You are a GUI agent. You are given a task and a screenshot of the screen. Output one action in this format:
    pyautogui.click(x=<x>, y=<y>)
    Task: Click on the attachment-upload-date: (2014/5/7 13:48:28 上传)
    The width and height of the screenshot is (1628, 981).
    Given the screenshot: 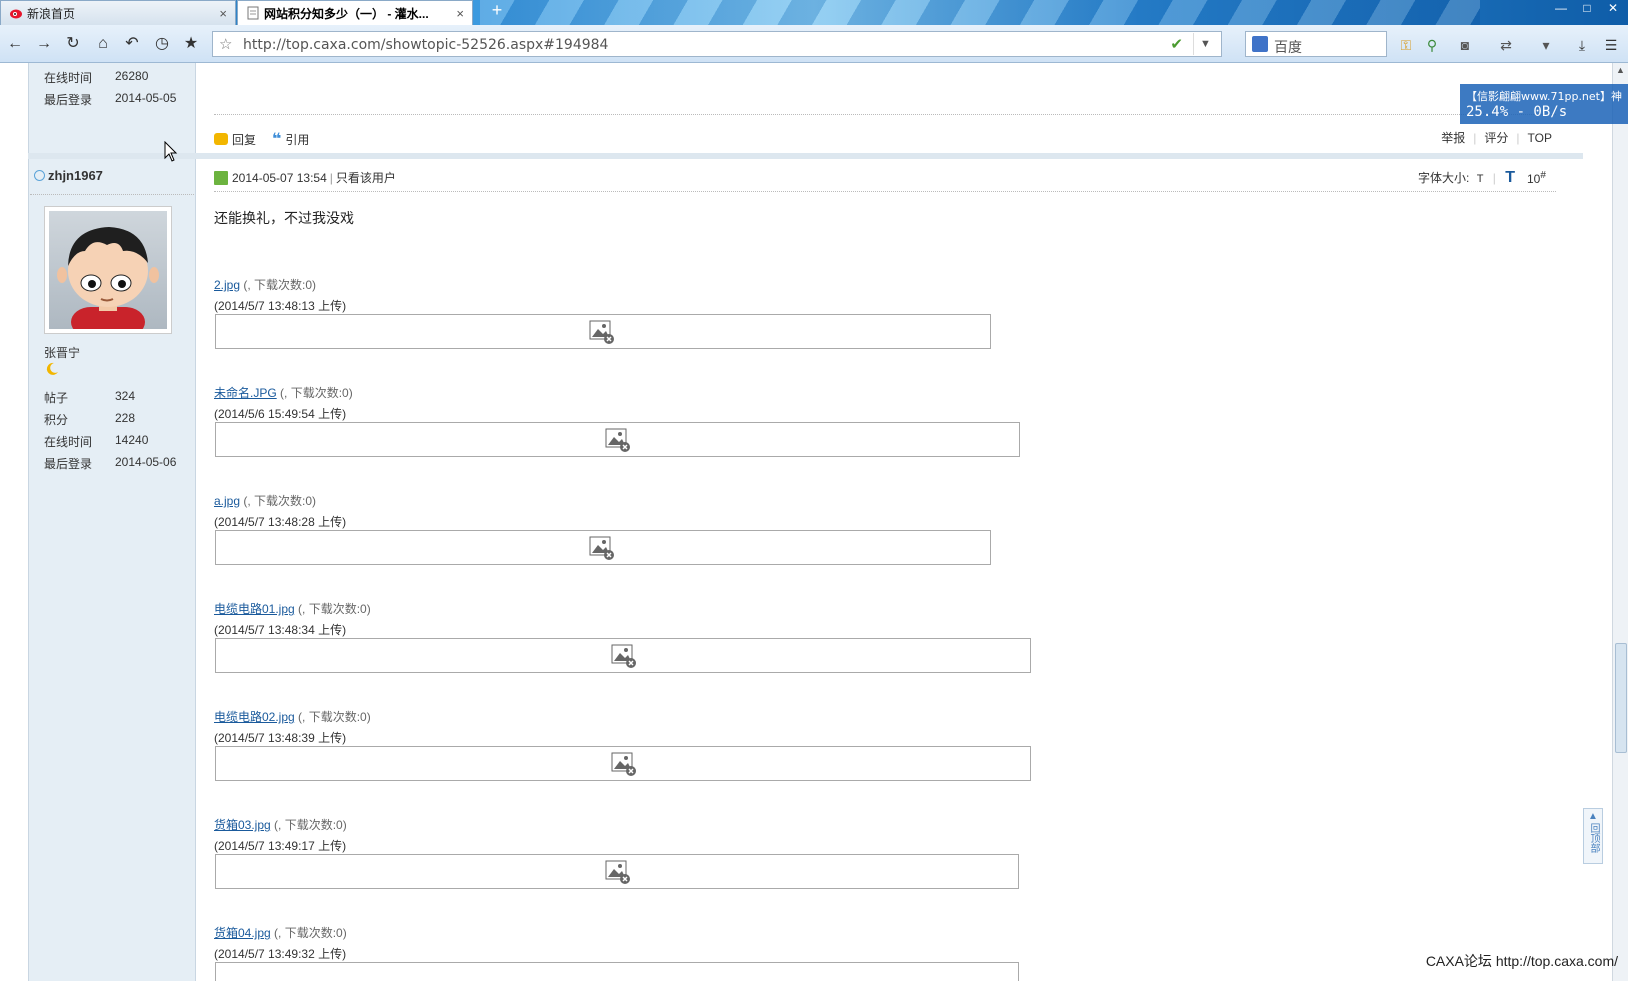 What is the action you would take?
    pyautogui.click(x=280, y=522)
    